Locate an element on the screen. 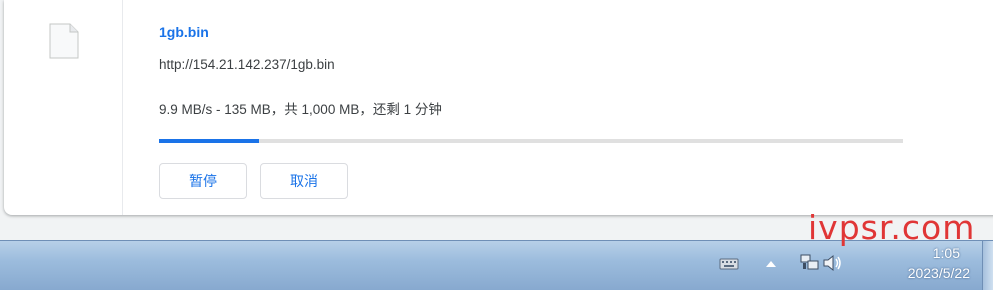 The image size is (993, 290). download-progress-bar is located at coordinates (531, 141).